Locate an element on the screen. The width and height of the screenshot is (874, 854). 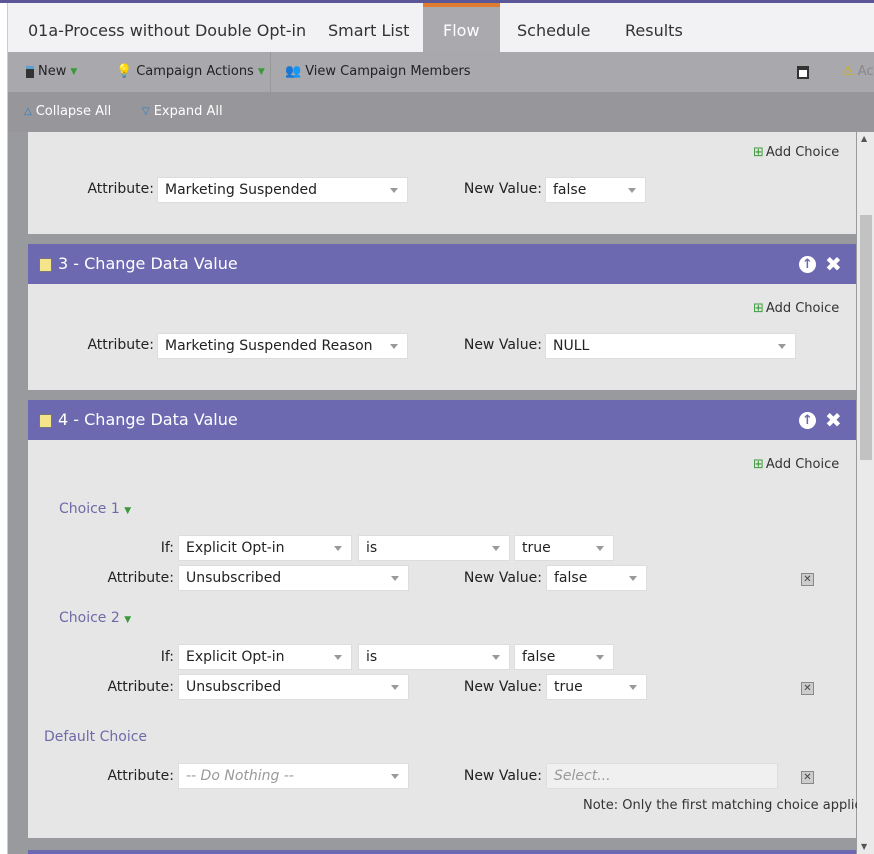
toolbar-divider is located at coordinates (270, 72).